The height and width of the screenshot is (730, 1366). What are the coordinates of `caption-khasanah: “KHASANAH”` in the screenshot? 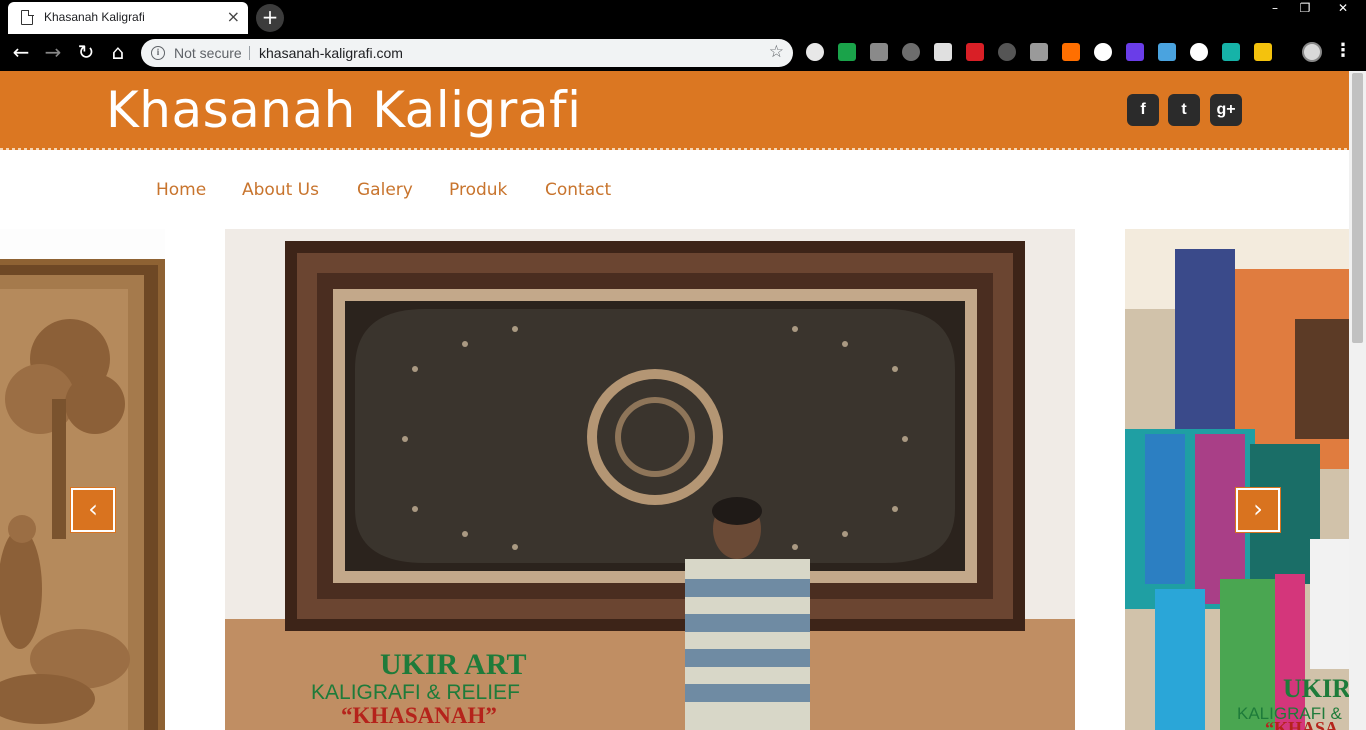 It's located at (419, 715).